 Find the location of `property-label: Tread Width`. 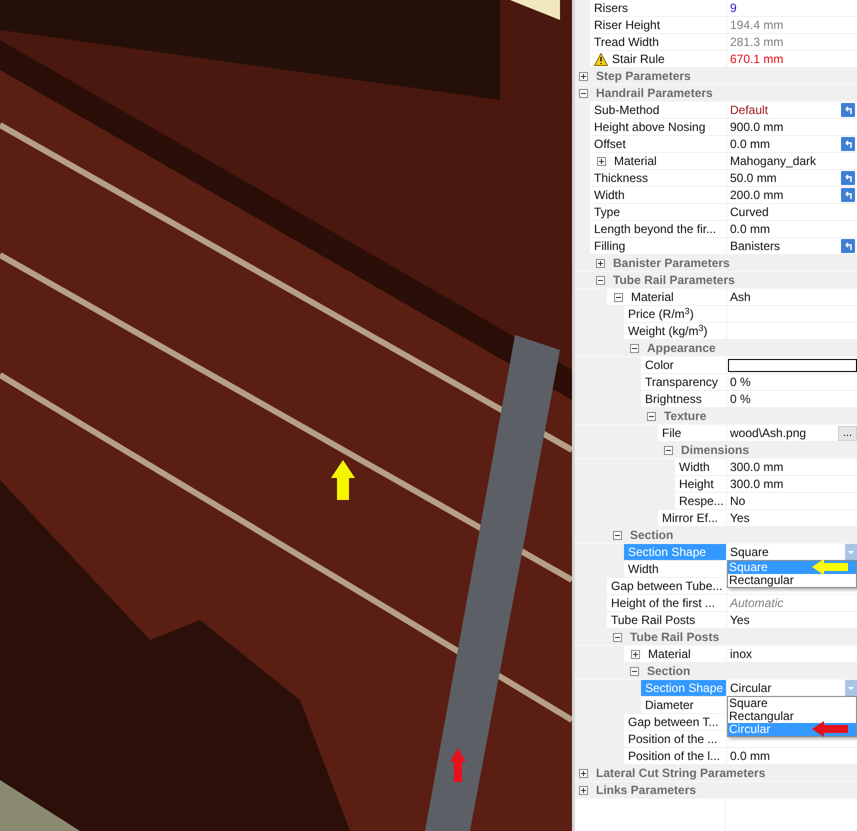

property-label: Tread Width is located at coordinates (658, 42).